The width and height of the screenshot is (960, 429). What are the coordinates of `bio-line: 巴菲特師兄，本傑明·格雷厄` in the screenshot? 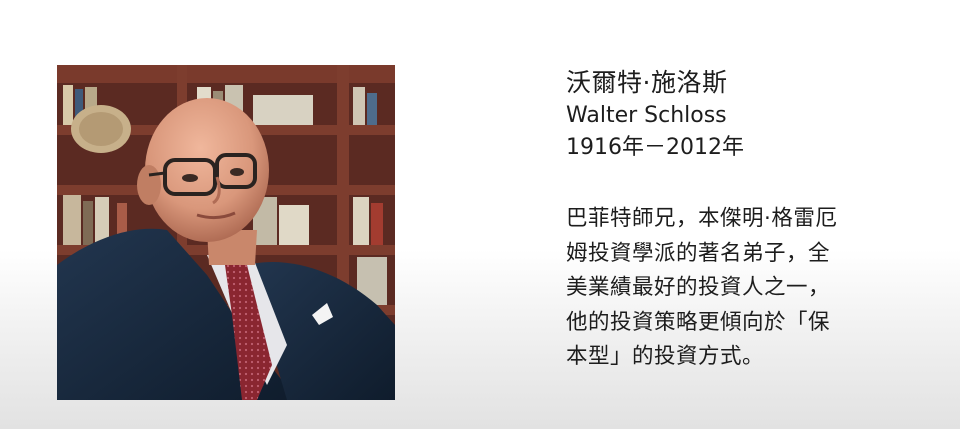 It's located at (702, 218).